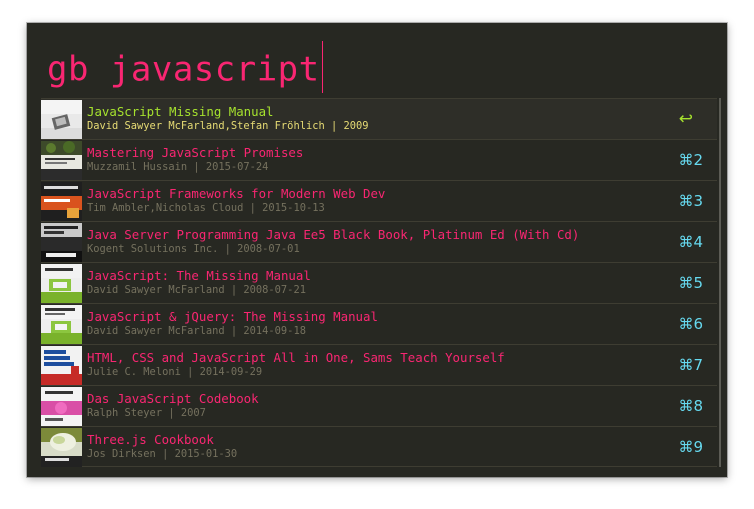  What do you see at coordinates (162, 454) in the screenshot?
I see `result-subtitle: Jos Dirksen | 2015-01-30` at bounding box center [162, 454].